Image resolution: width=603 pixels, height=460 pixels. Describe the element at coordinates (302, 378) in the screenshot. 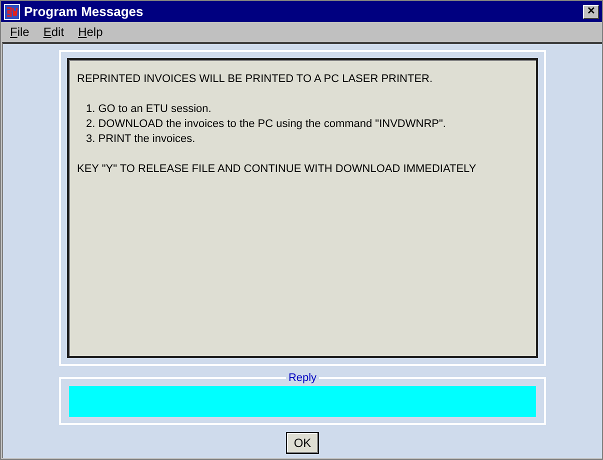

I see `reply-legend: Reply` at that location.